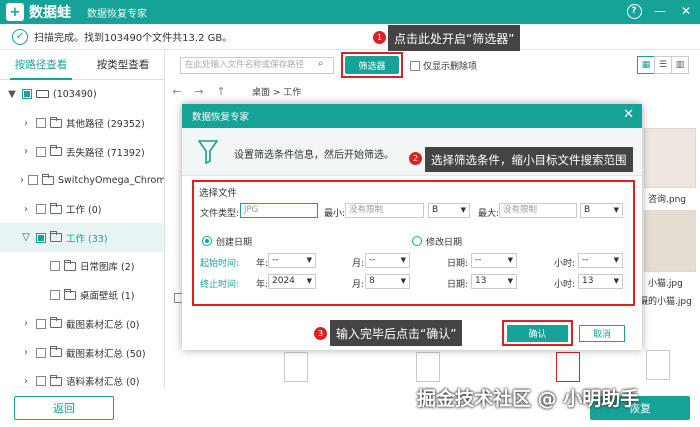  I want to click on app-logo-icon: +, so click(15, 12).